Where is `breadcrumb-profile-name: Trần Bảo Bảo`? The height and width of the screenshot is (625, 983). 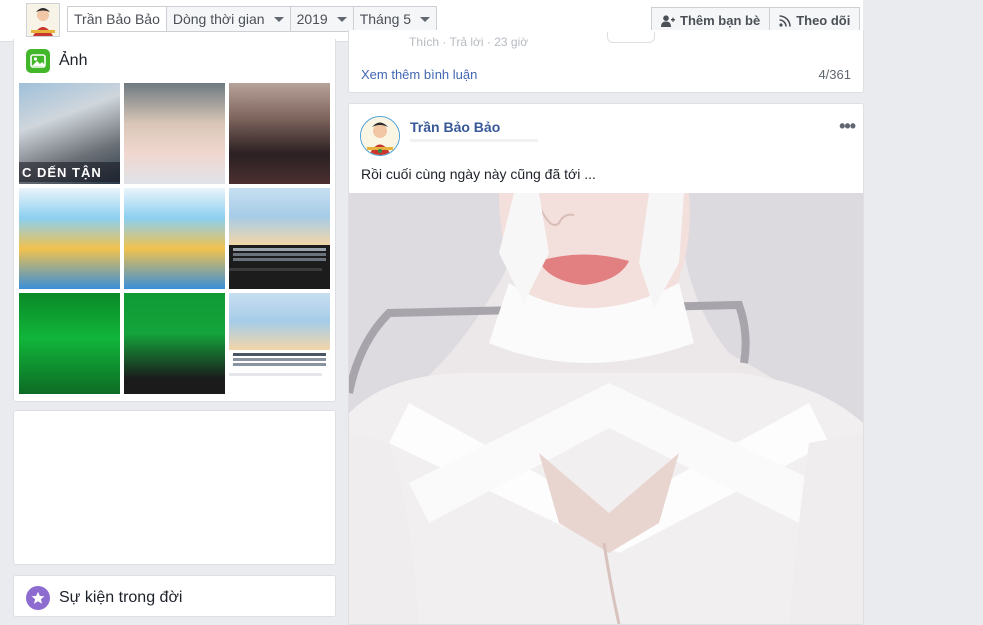
breadcrumb-profile-name: Trần Bảo Bảo is located at coordinates (117, 19).